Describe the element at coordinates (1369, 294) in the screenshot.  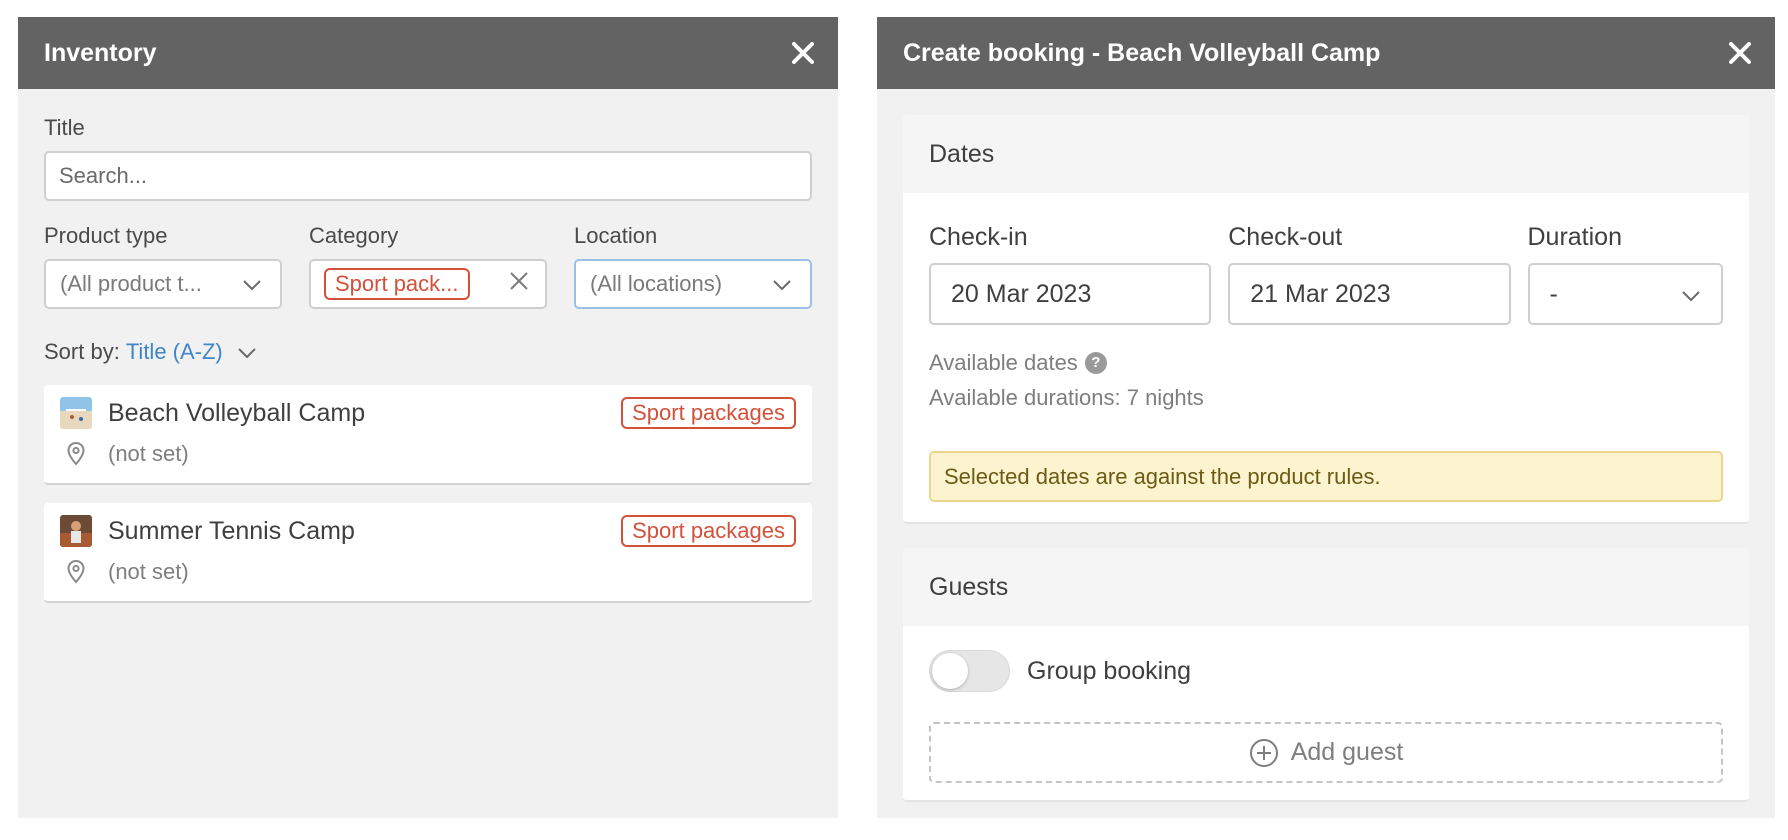
I see `checkout-input: 21 Mar 2023` at that location.